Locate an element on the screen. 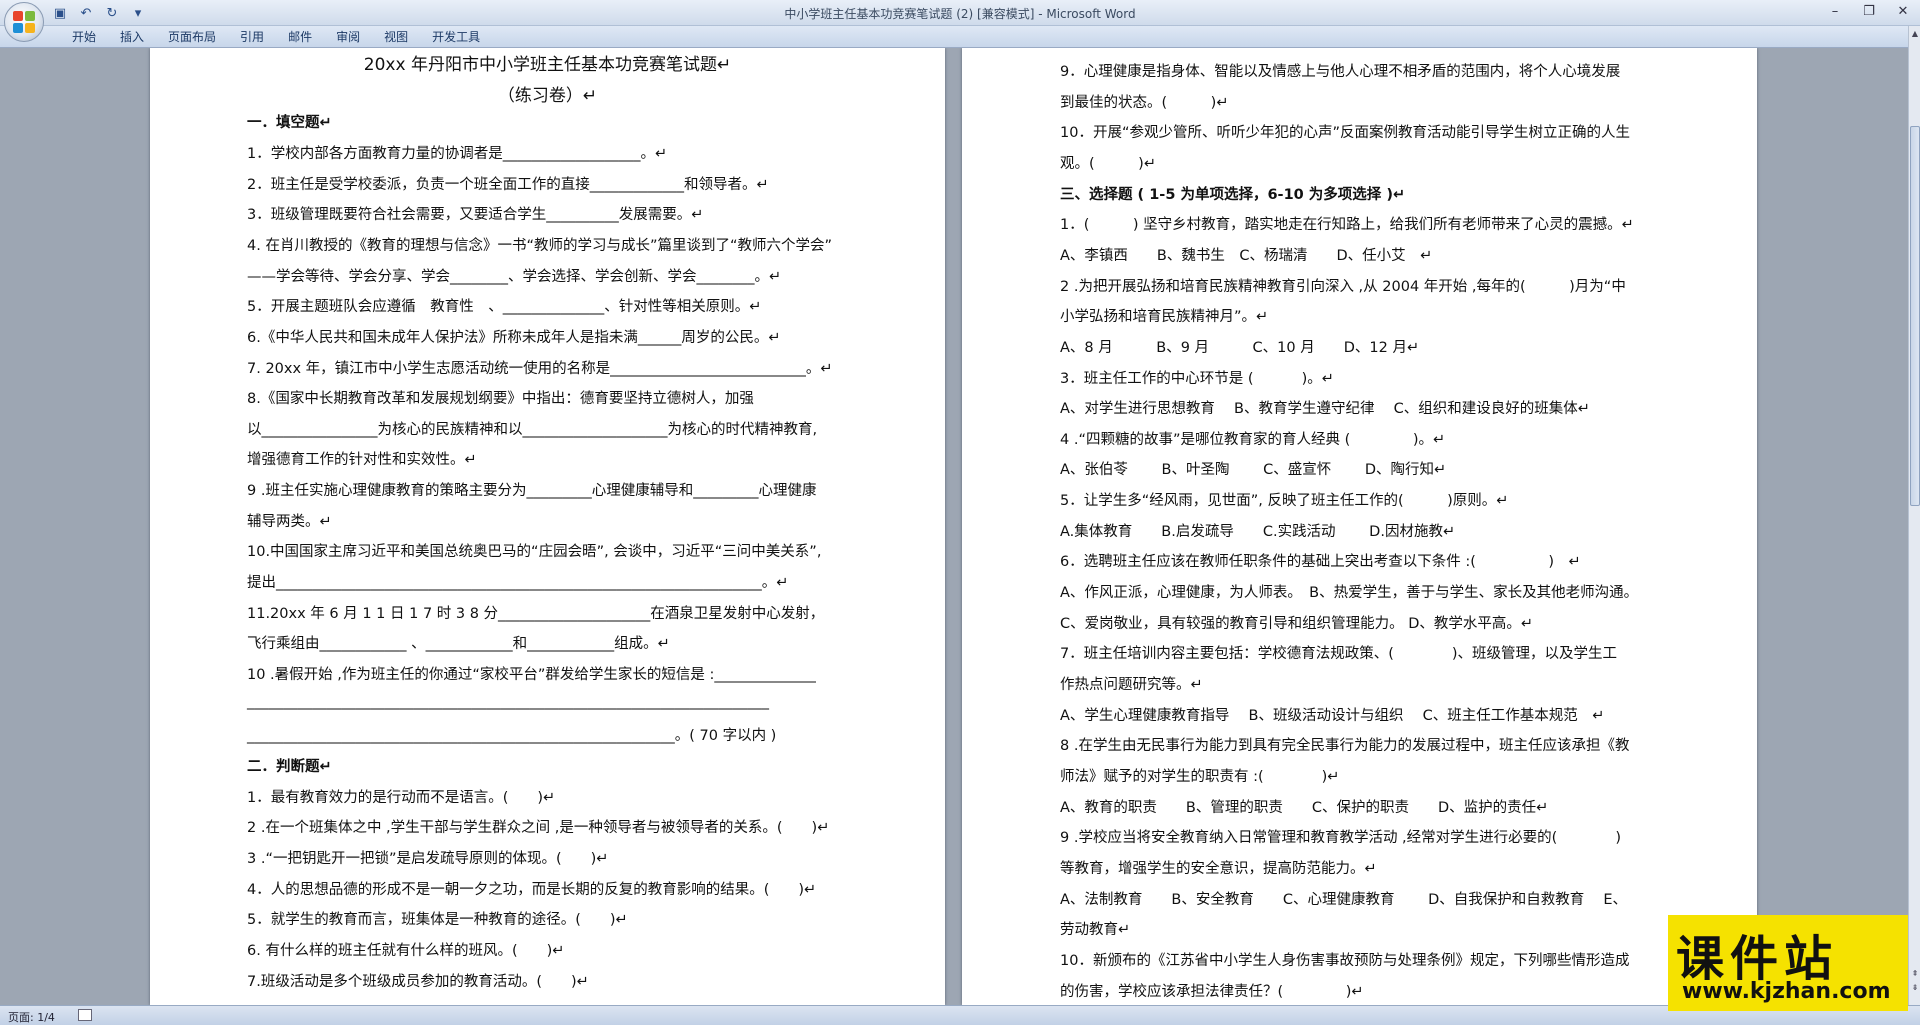 This screenshot has height=1025, width=1920. document-text-line: 4 .“四颗糖的故事”是哪位教育家的育人经典 ( )。↵ is located at coordinates (1253, 439).